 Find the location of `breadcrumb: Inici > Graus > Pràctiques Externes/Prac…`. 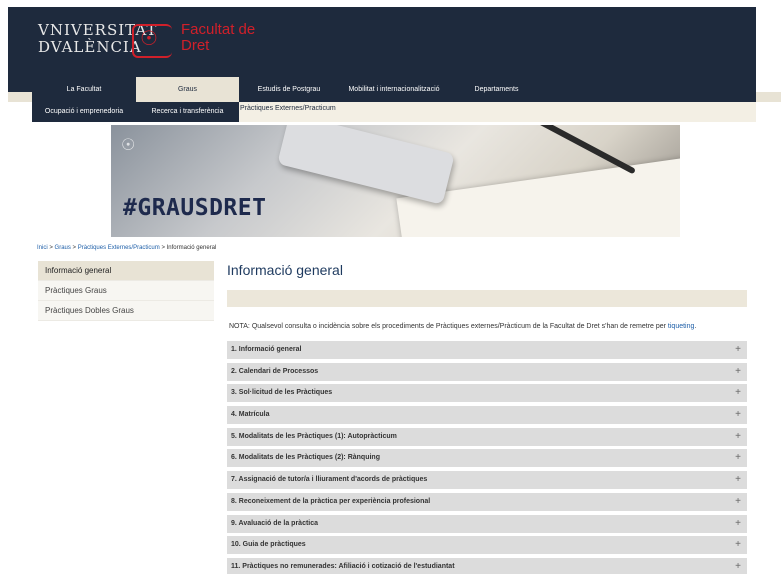

breadcrumb: Inici > Graus > Pràctiques Externes/Prac… is located at coordinates (126, 248).